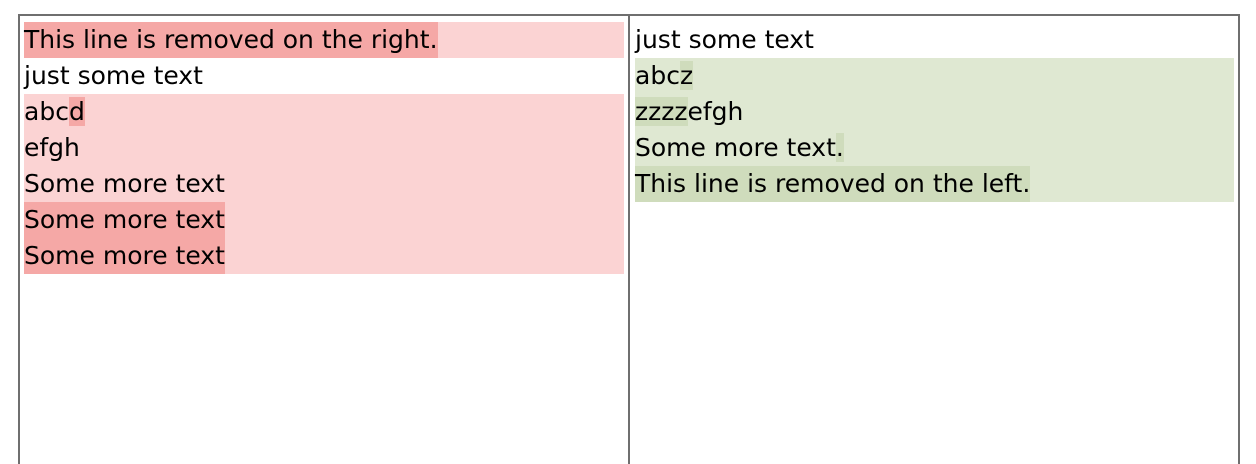  What do you see at coordinates (124, 256) in the screenshot?
I see `left-line-7-text: Some more text` at bounding box center [124, 256].